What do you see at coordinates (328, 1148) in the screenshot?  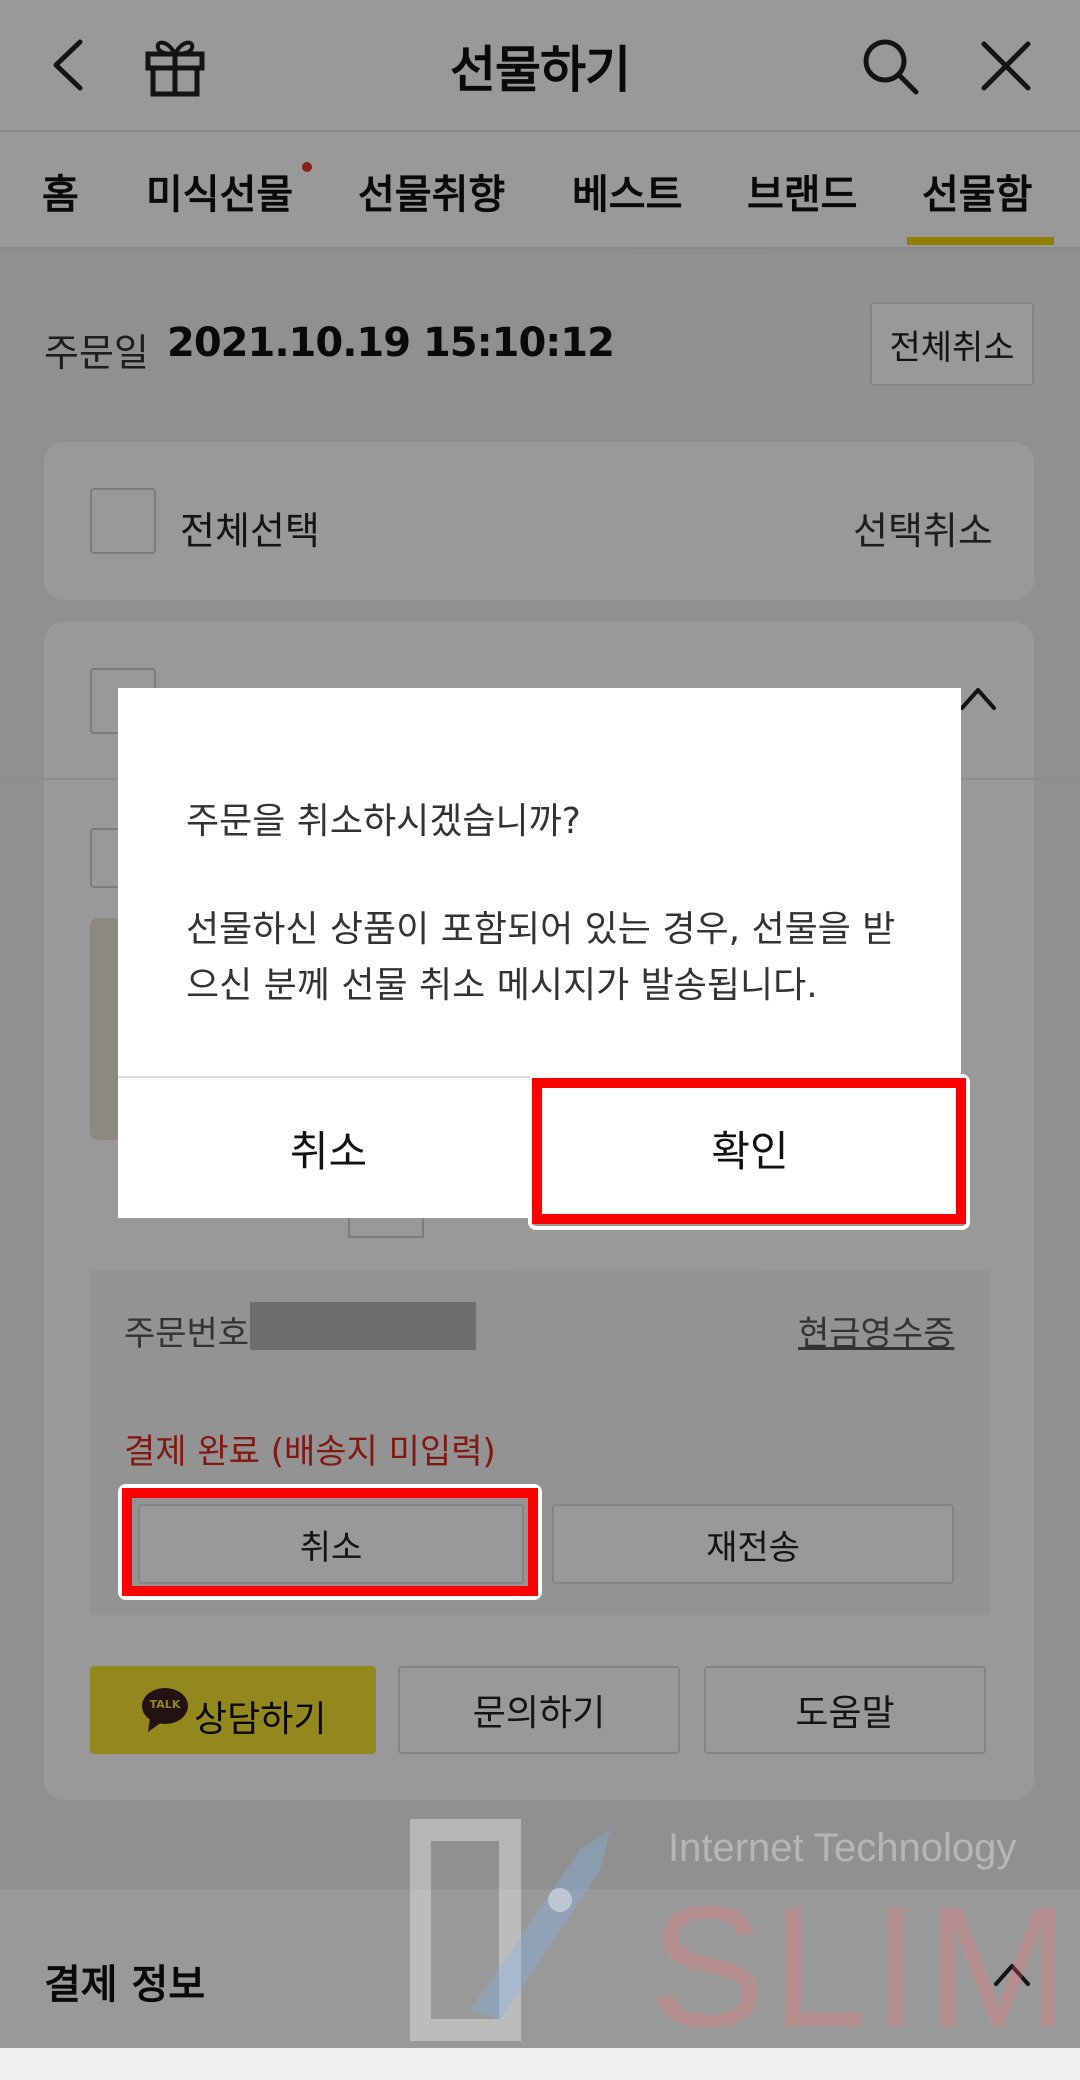 I see `dialog-cancel-button: 취소` at bounding box center [328, 1148].